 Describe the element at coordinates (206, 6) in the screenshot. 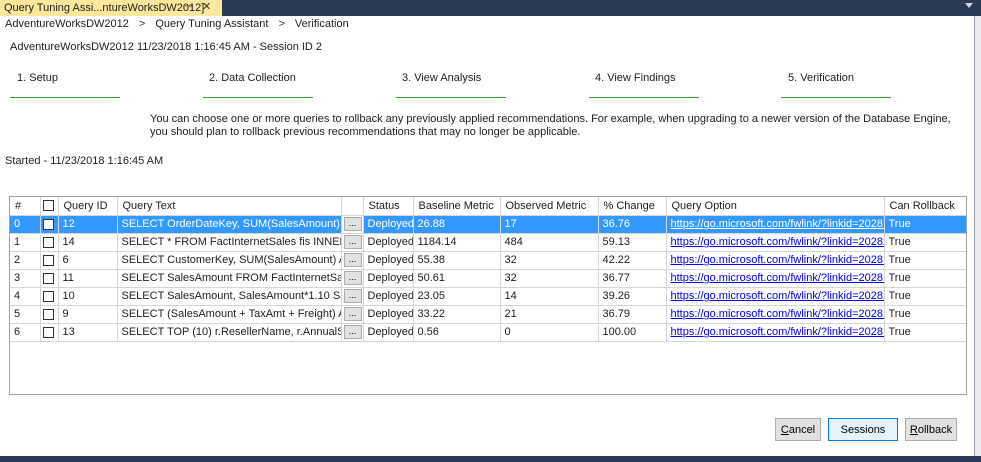

I see `close-icon: ✕` at that location.